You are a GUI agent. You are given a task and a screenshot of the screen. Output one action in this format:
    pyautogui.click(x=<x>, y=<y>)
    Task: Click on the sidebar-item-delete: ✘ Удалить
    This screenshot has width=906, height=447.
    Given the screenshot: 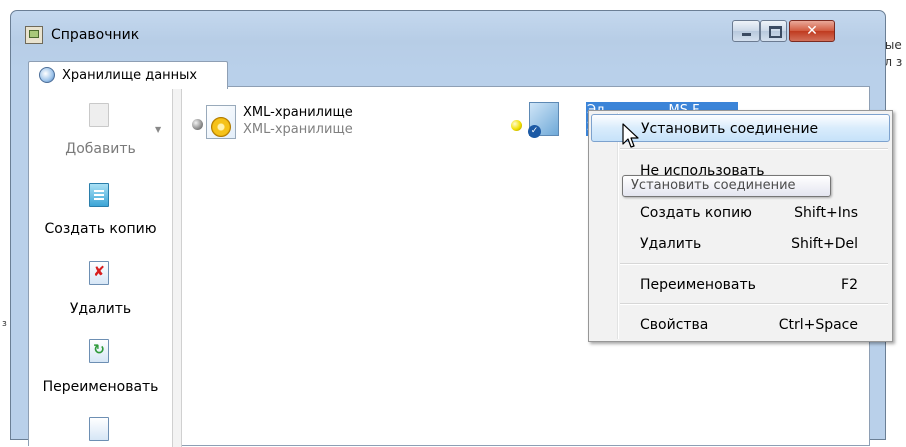 What is the action you would take?
    pyautogui.click(x=100, y=292)
    